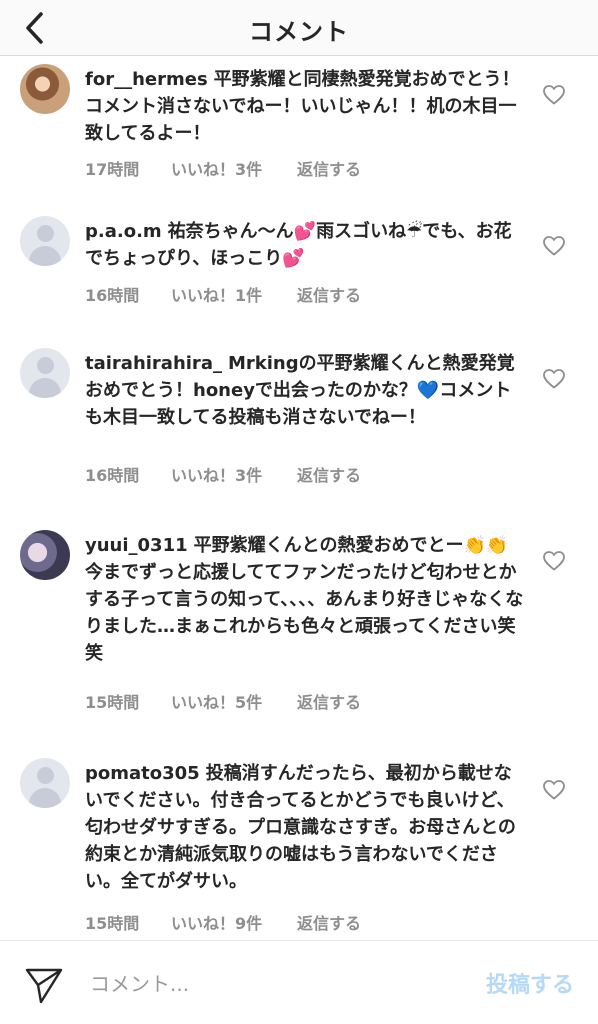 The image size is (598, 1024). I want to click on comment-meta: 16時間 いいね！3件 返信する, so click(223, 474).